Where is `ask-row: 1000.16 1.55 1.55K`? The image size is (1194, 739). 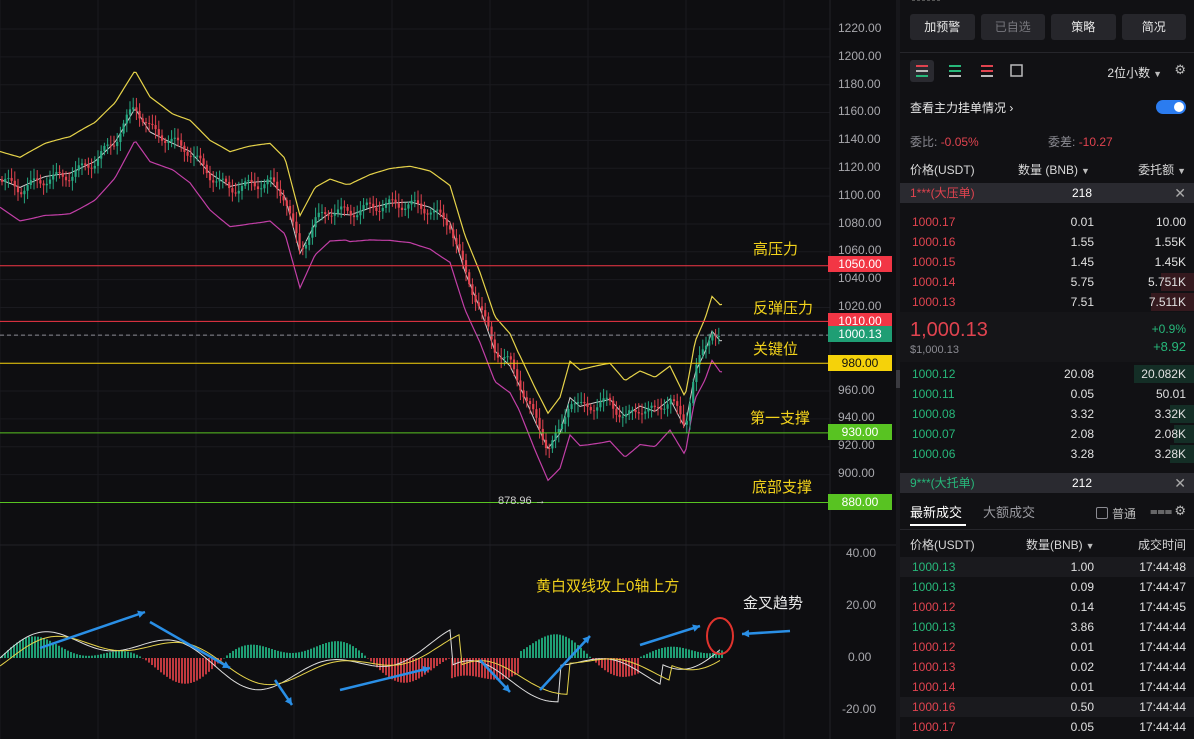
ask-row: 1000.16 1.55 1.55K is located at coordinates (1047, 242).